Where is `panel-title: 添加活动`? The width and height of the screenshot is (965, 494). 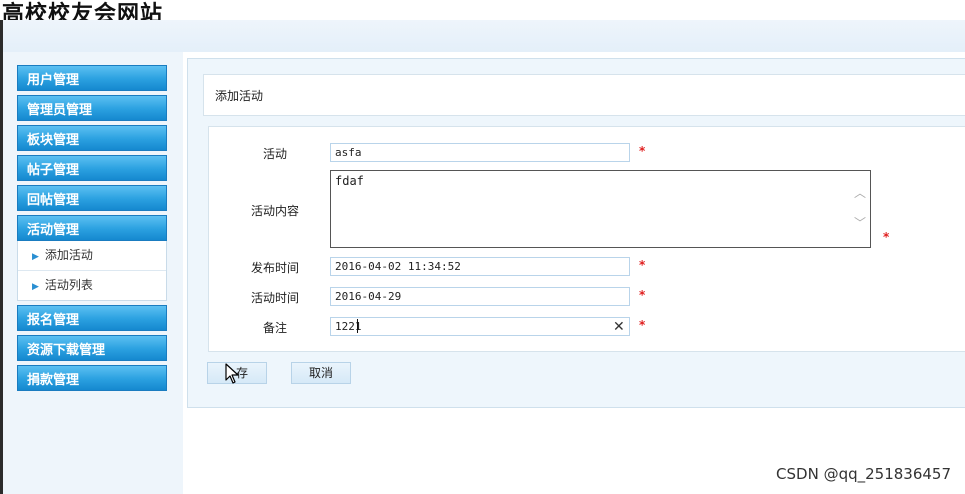
panel-title: 添加活动 is located at coordinates (584, 95).